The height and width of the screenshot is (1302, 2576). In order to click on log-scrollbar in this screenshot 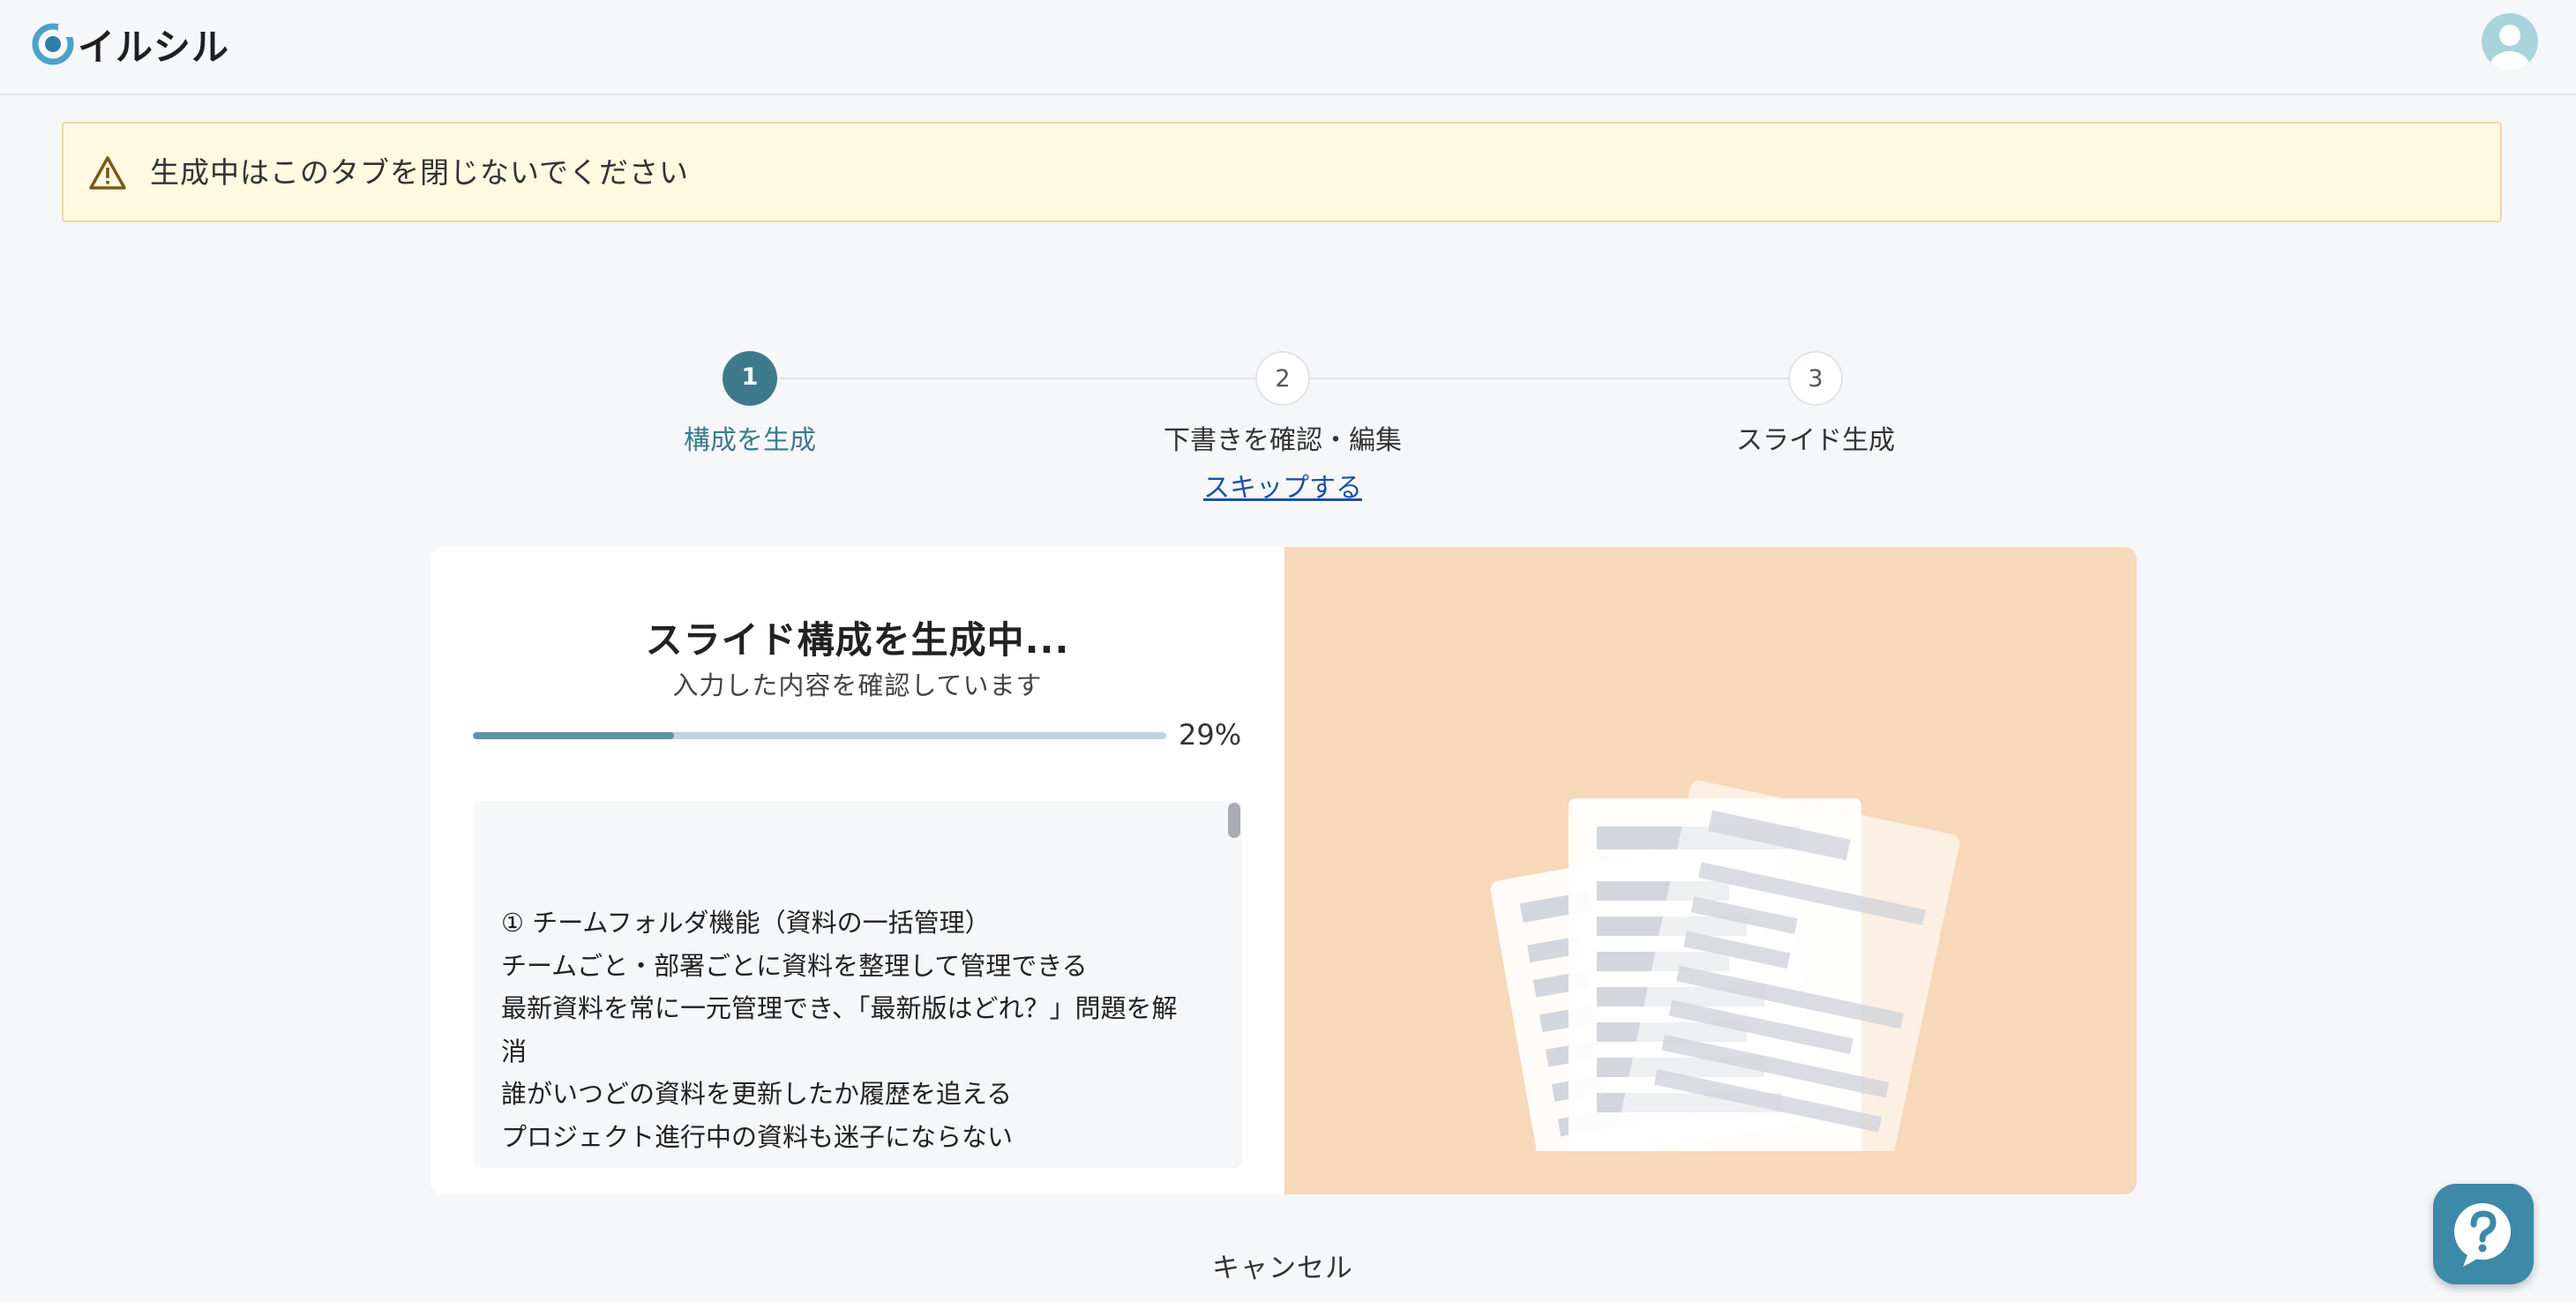, I will do `click(1234, 820)`.